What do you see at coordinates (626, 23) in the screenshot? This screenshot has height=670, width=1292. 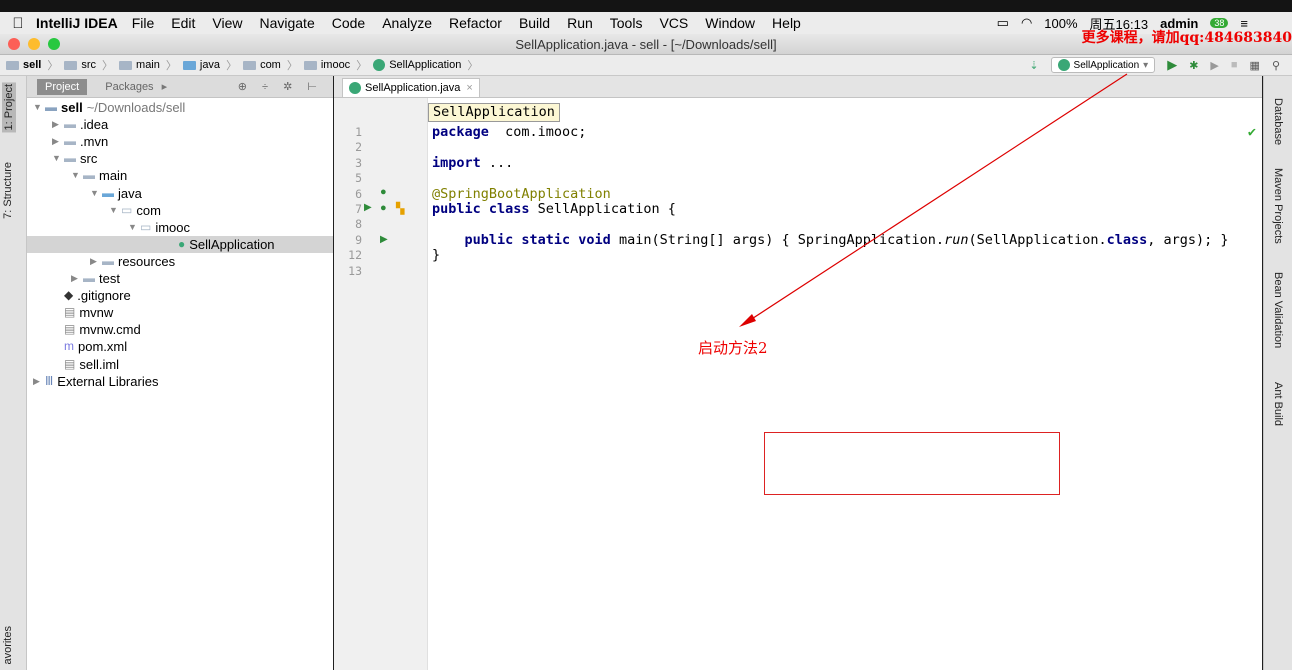 I see `menu-item-tools: Tools` at bounding box center [626, 23].